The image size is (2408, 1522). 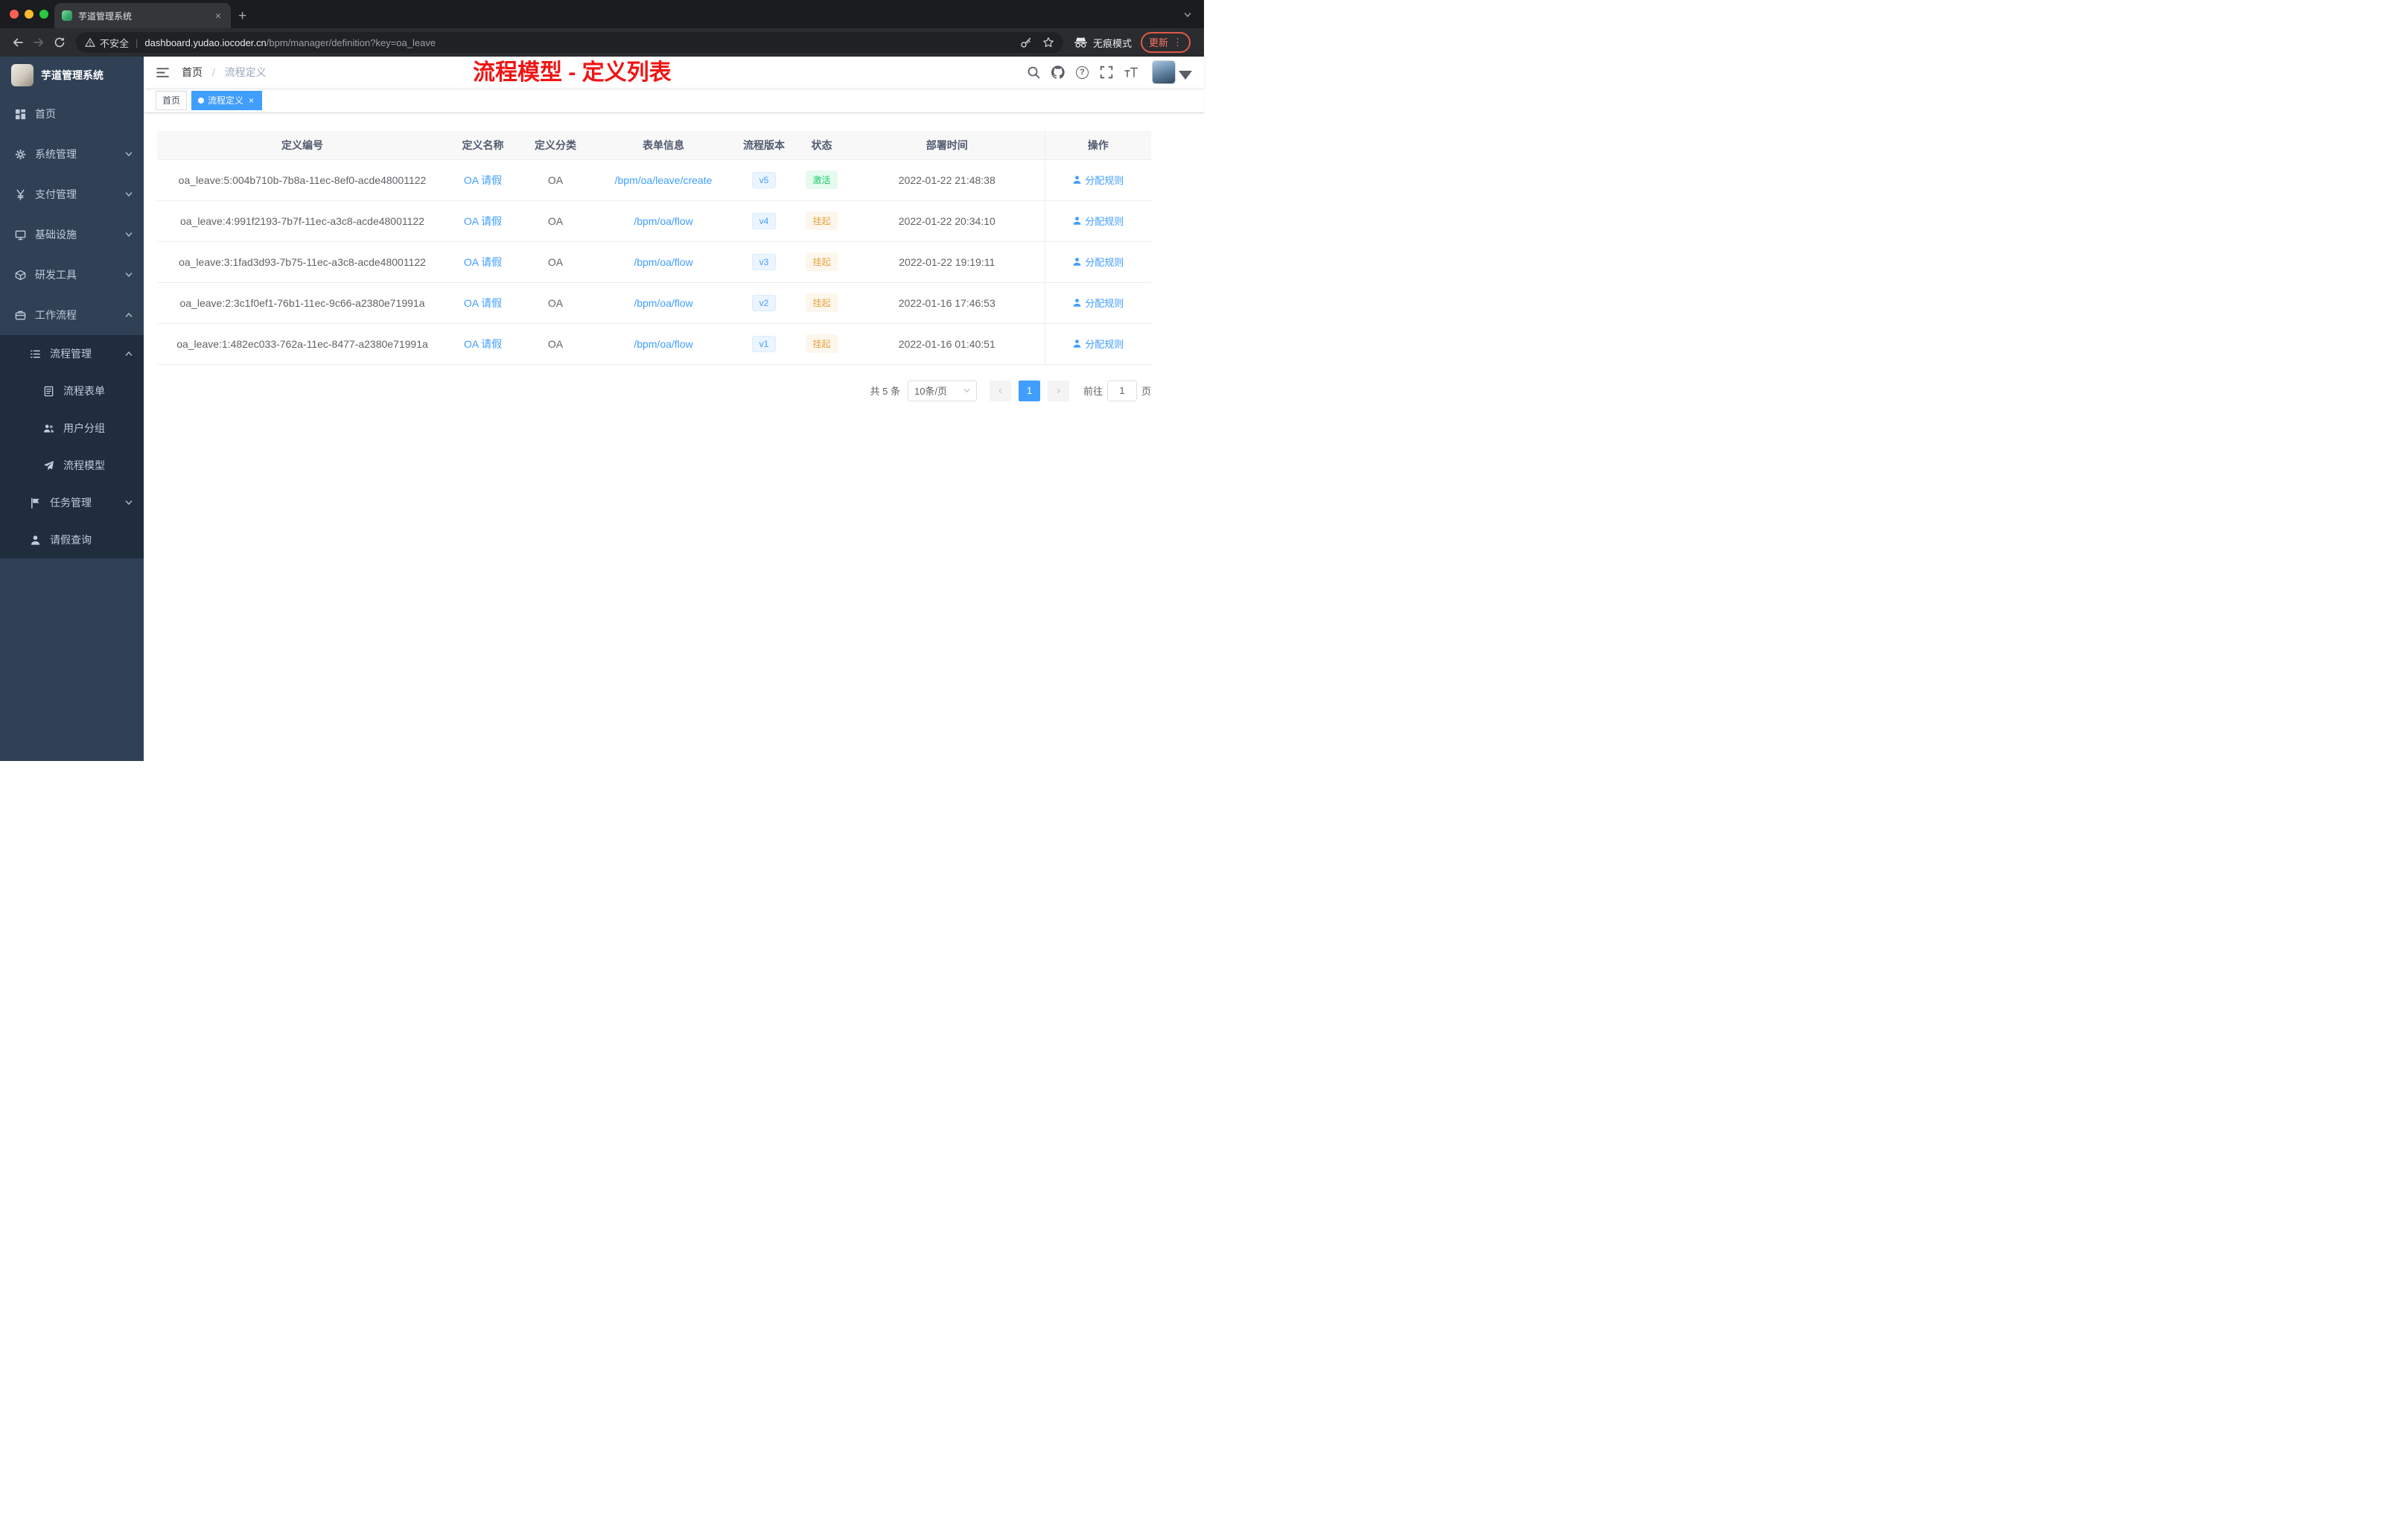 What do you see at coordinates (38, 42) in the screenshot?
I see `forward-button` at bounding box center [38, 42].